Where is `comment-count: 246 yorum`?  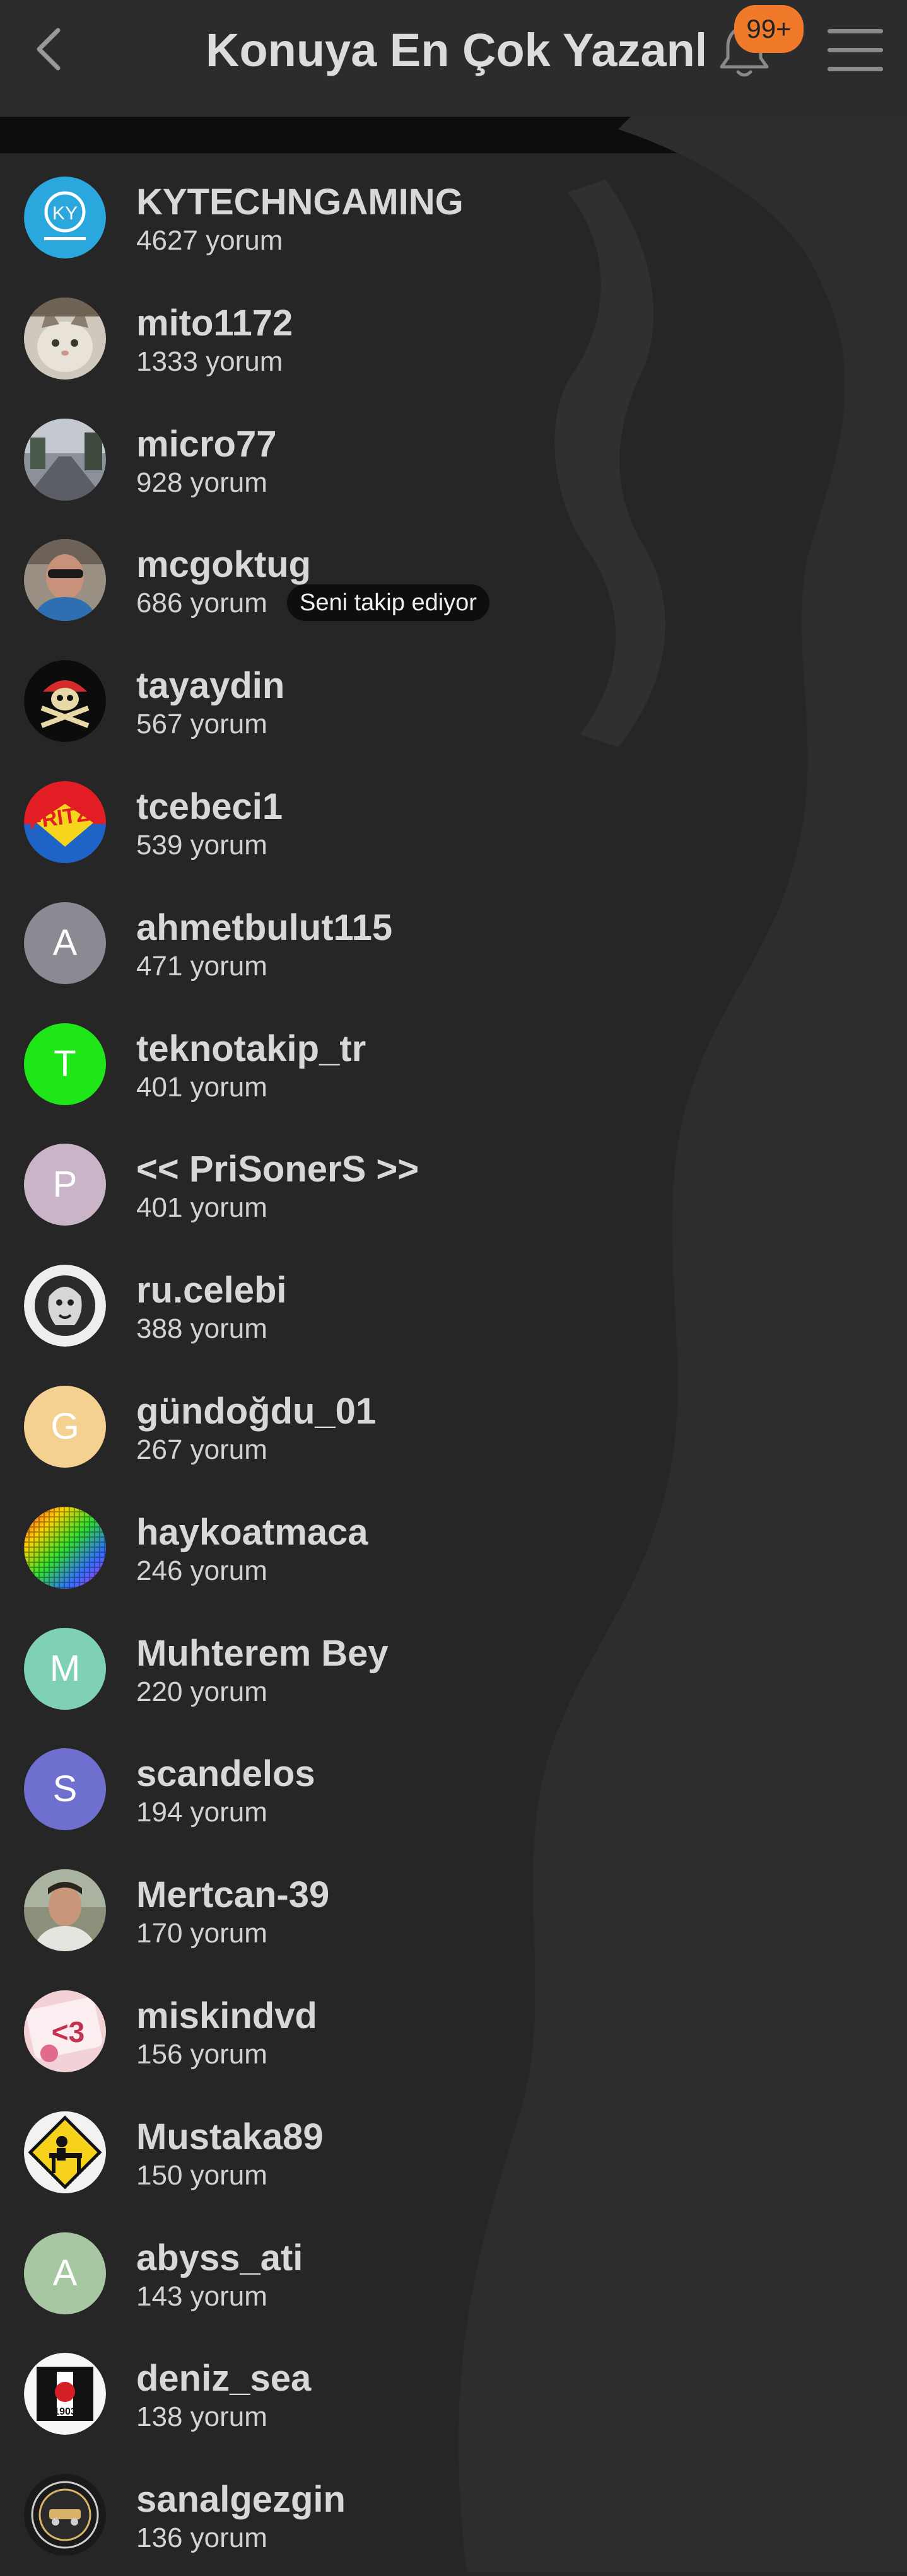 comment-count: 246 yorum is located at coordinates (201, 1570).